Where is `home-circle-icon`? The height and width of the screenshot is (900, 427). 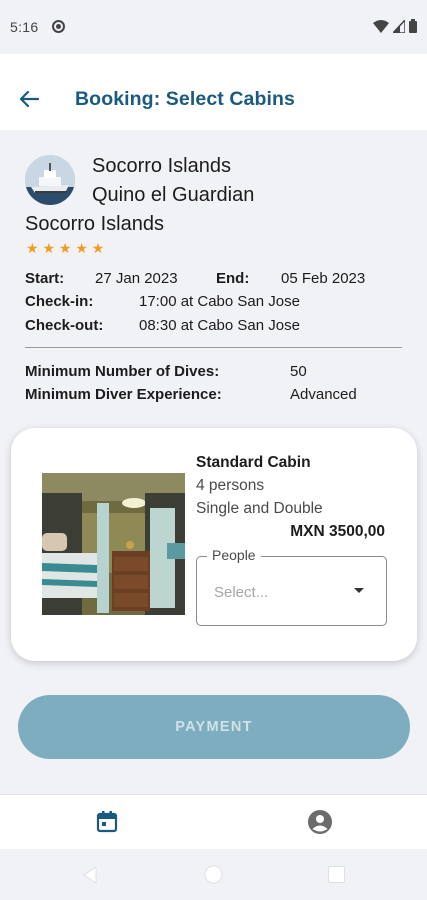
home-circle-icon is located at coordinates (213, 874).